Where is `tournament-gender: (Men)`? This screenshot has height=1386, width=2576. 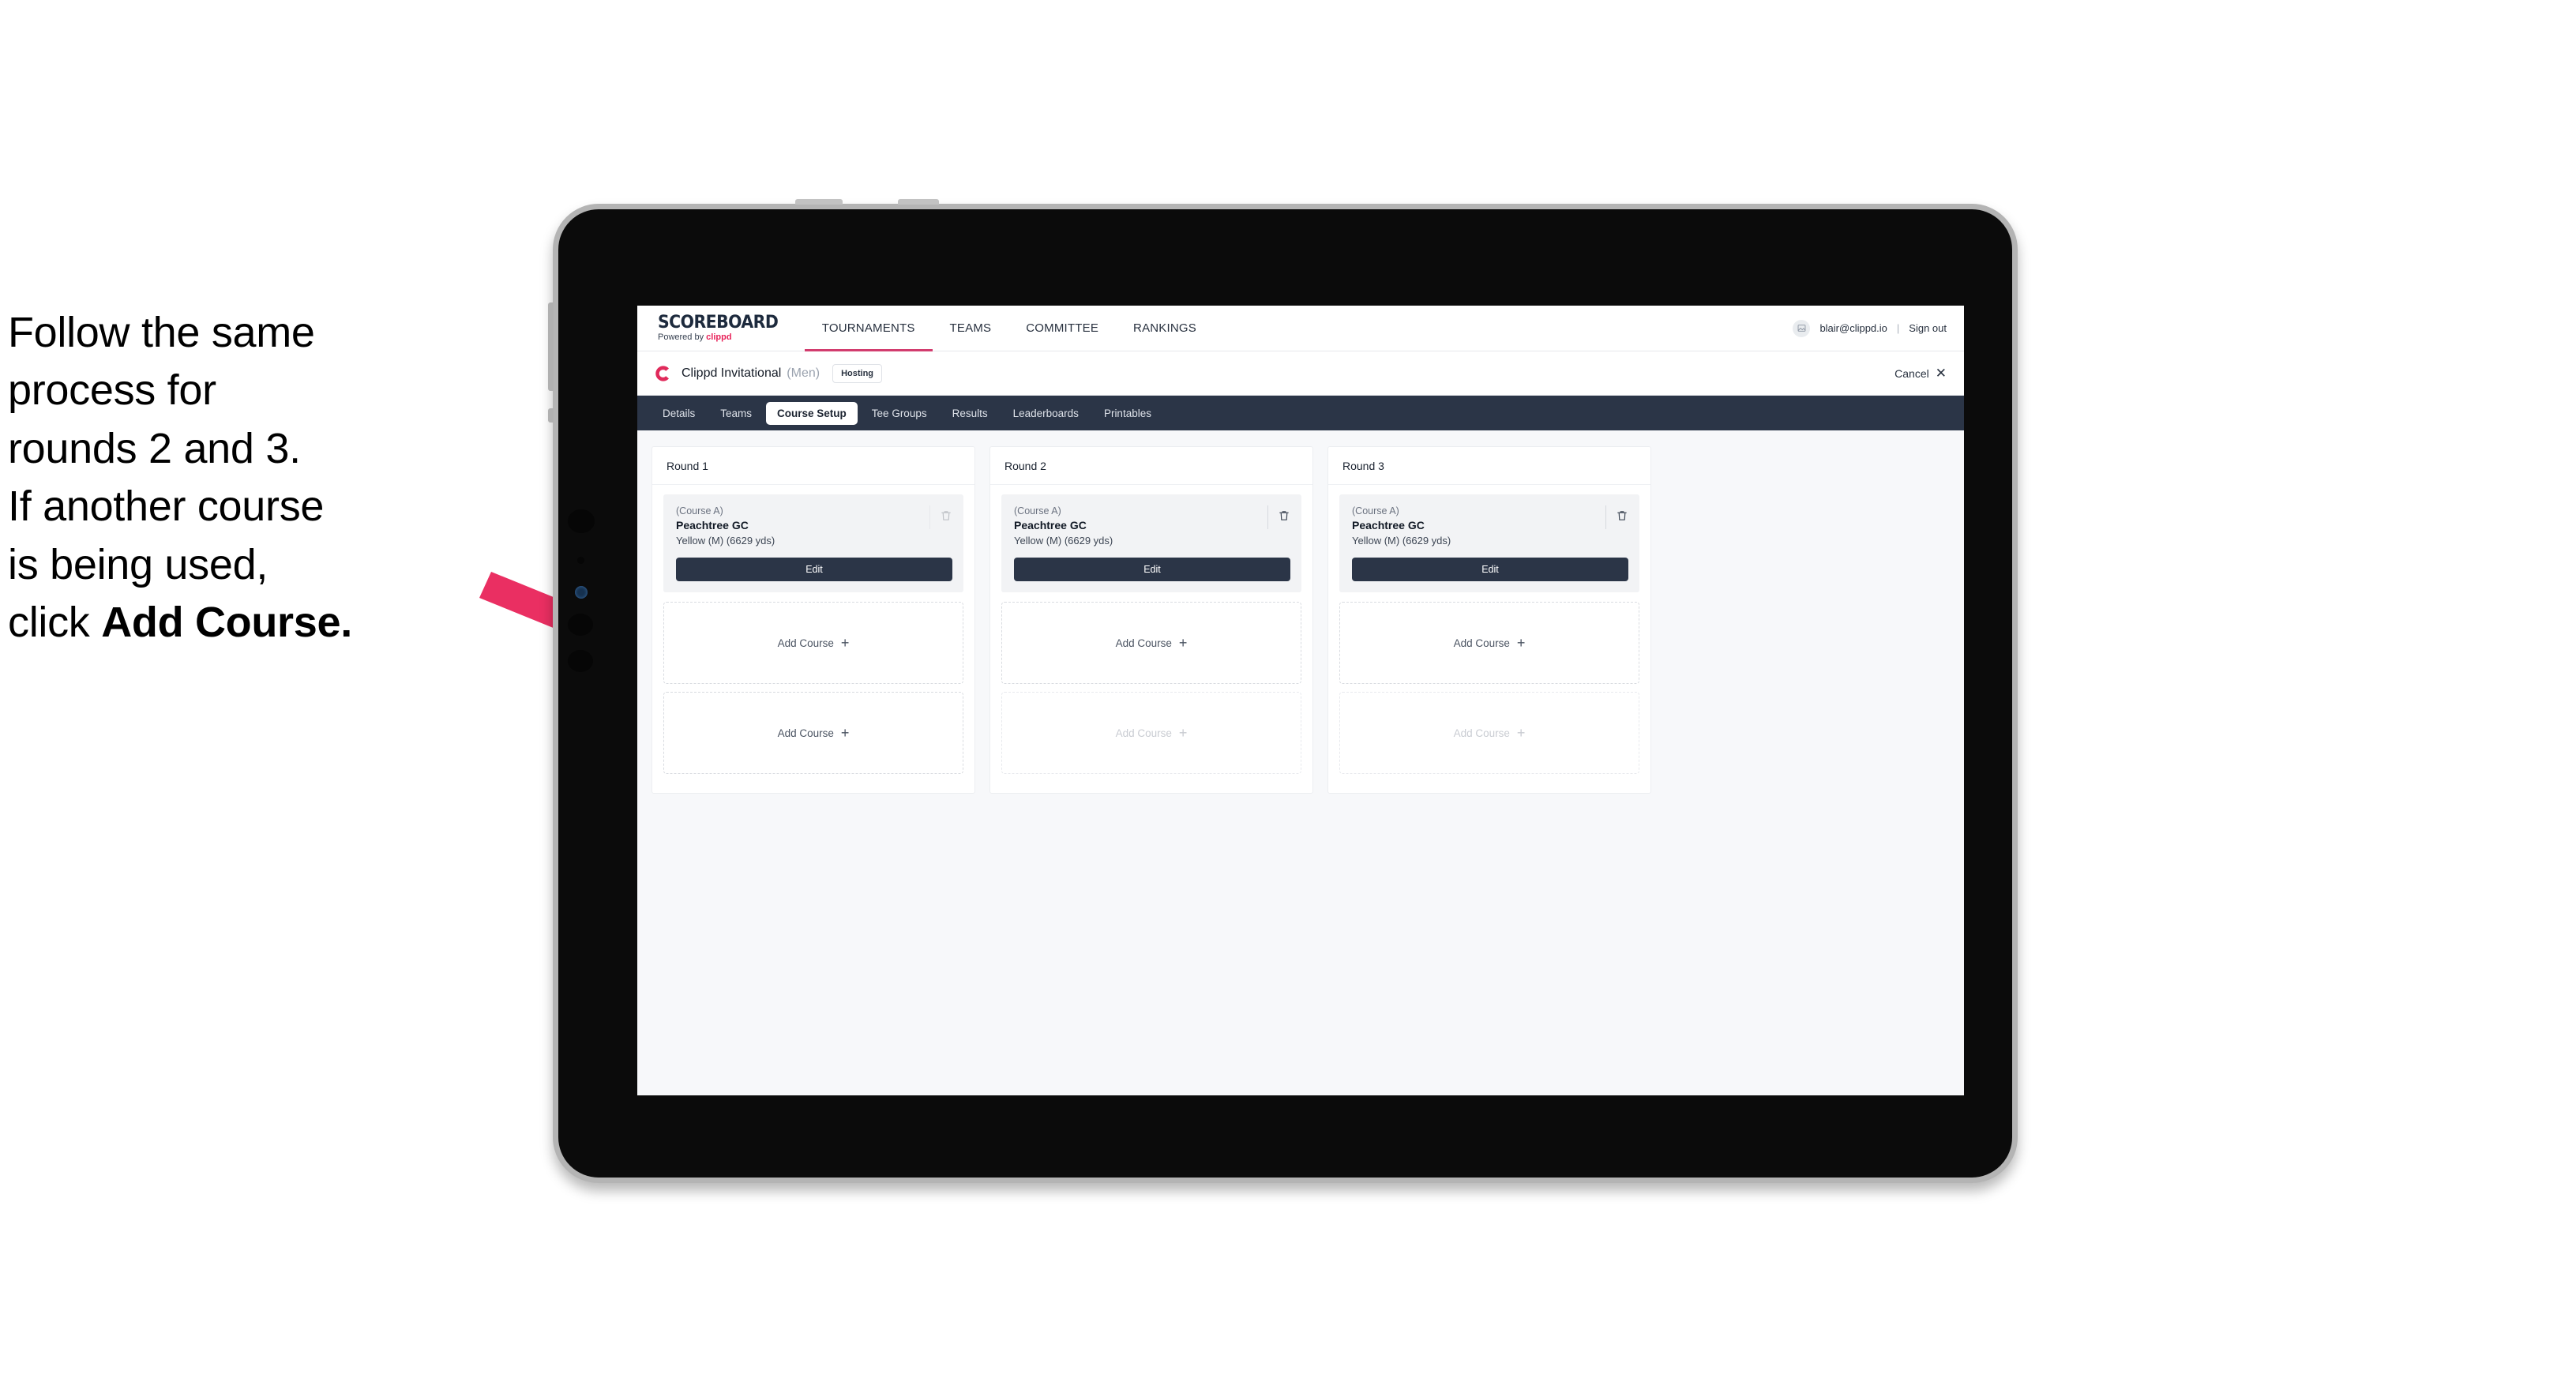 tournament-gender: (Men) is located at coordinates (803, 373).